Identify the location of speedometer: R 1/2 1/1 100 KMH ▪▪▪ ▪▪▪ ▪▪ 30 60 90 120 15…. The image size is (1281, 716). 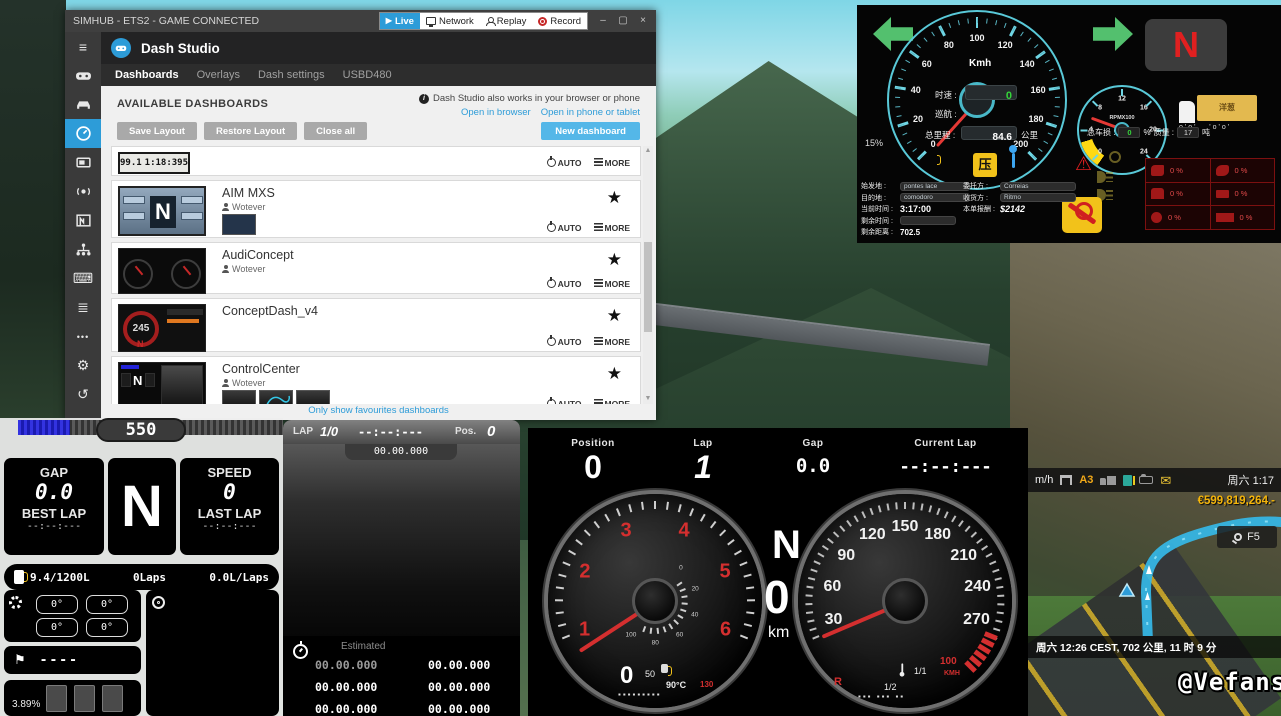
(905, 601).